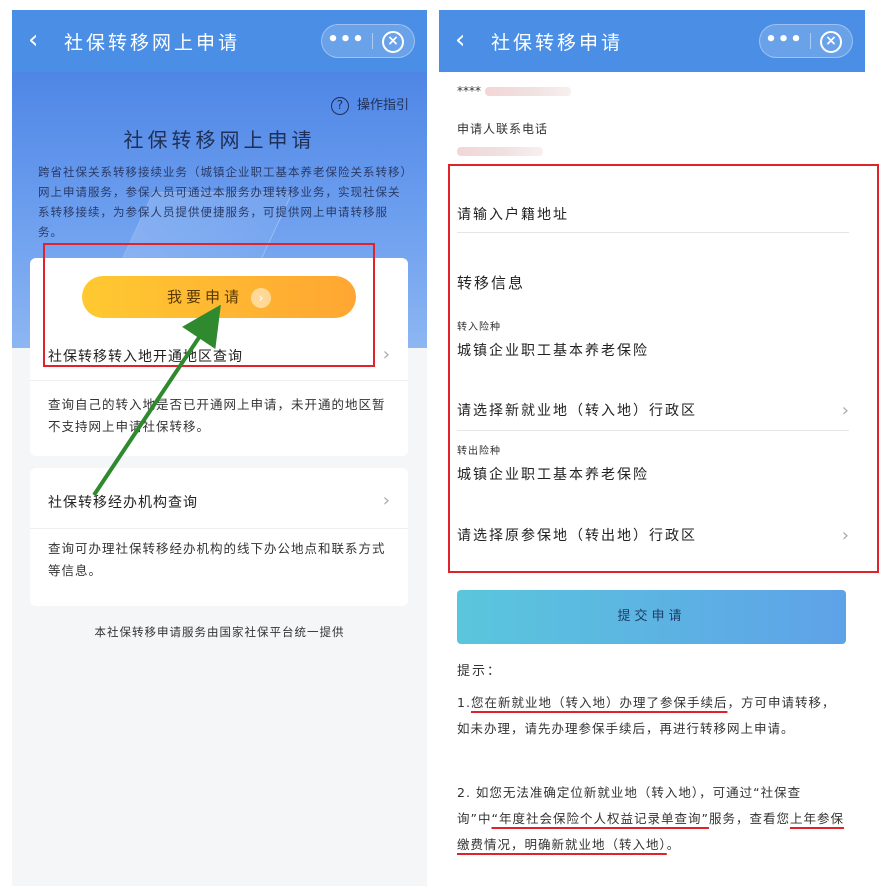  I want to click on tip-2-text-c: 。, so click(673, 844).